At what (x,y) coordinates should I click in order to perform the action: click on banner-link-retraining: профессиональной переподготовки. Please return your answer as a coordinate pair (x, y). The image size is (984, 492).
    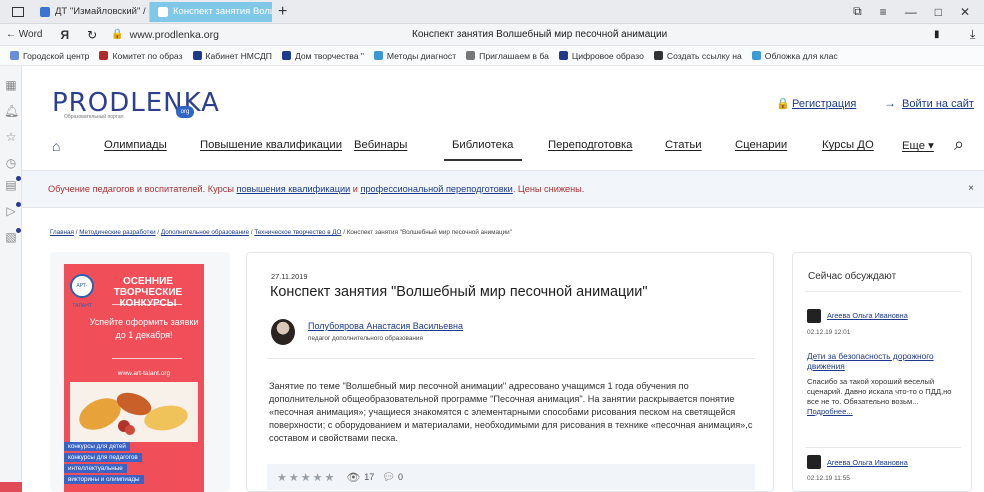
    Looking at the image, I should click on (436, 189).